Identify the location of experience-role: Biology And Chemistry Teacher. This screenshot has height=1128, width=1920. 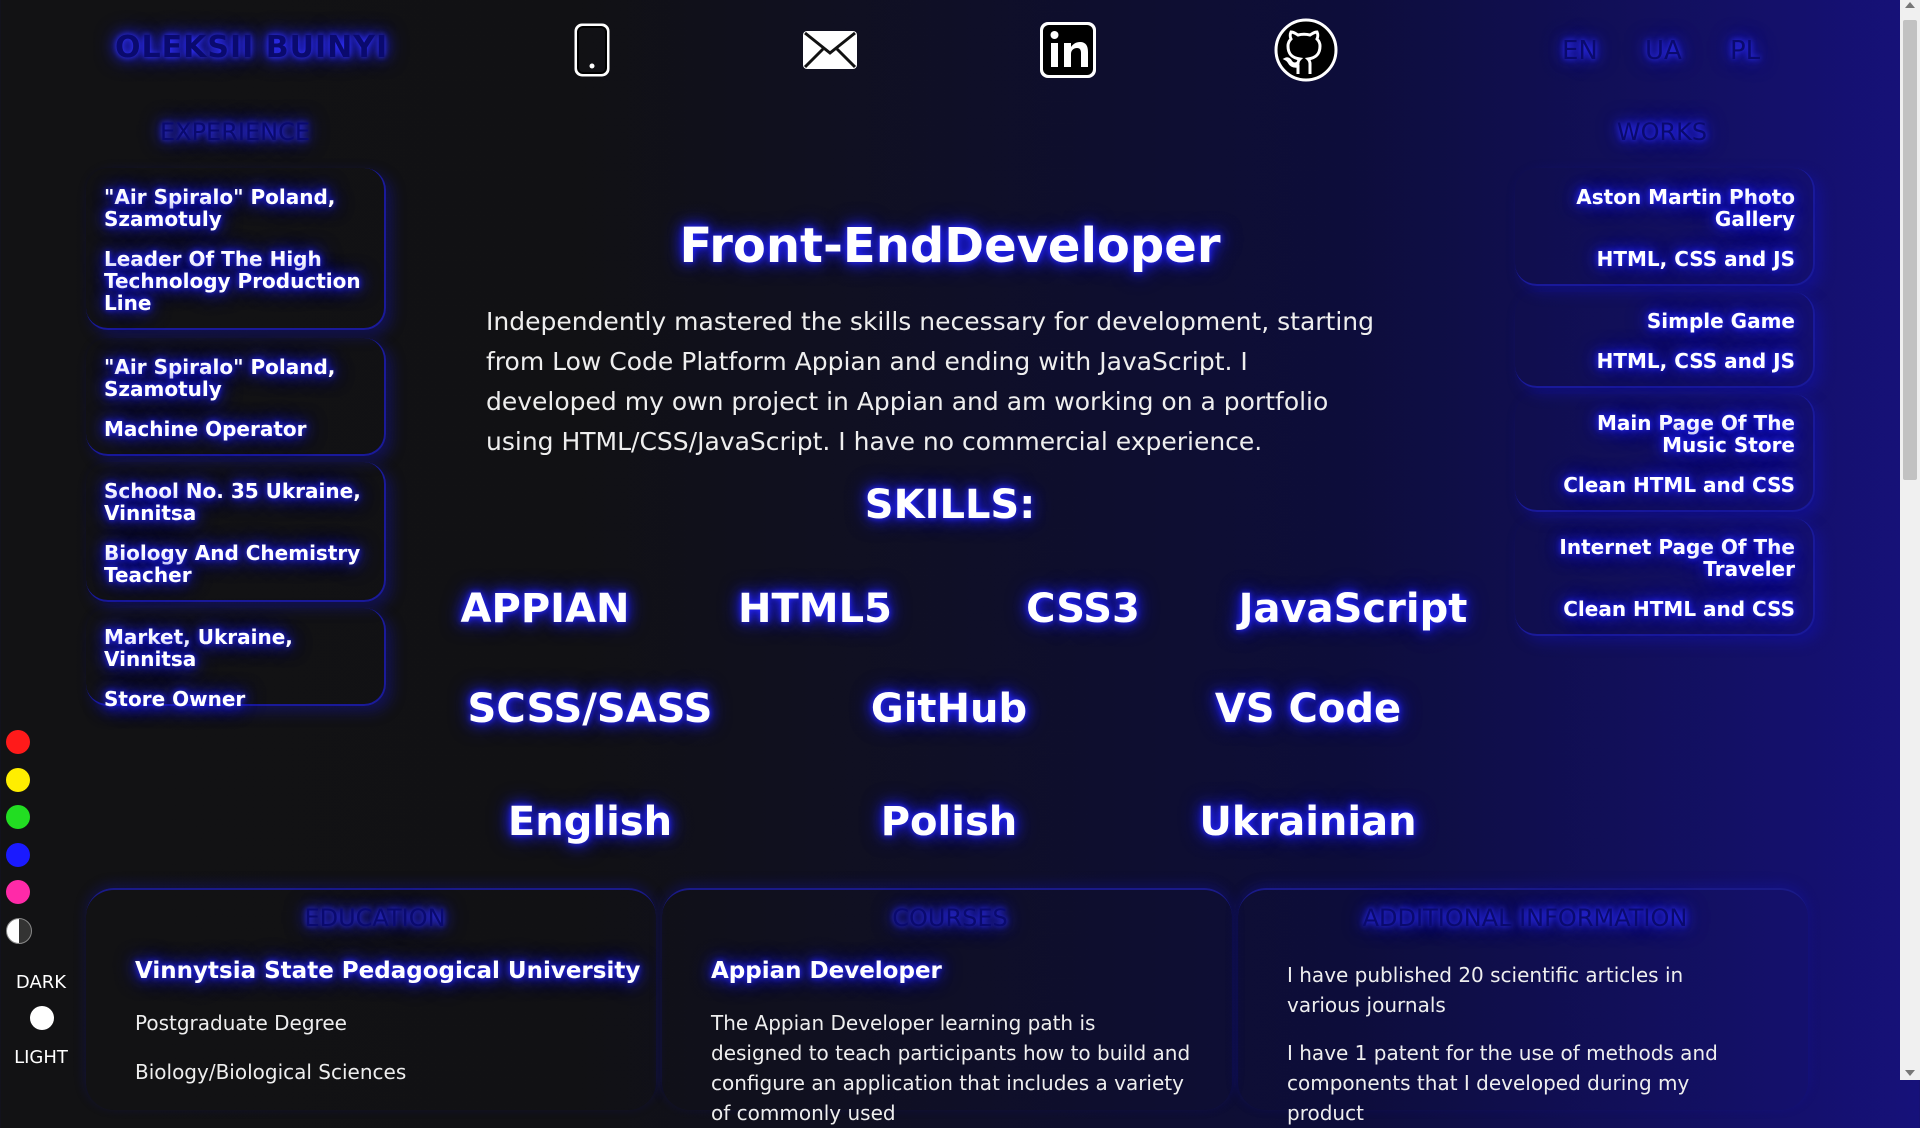
(232, 564).